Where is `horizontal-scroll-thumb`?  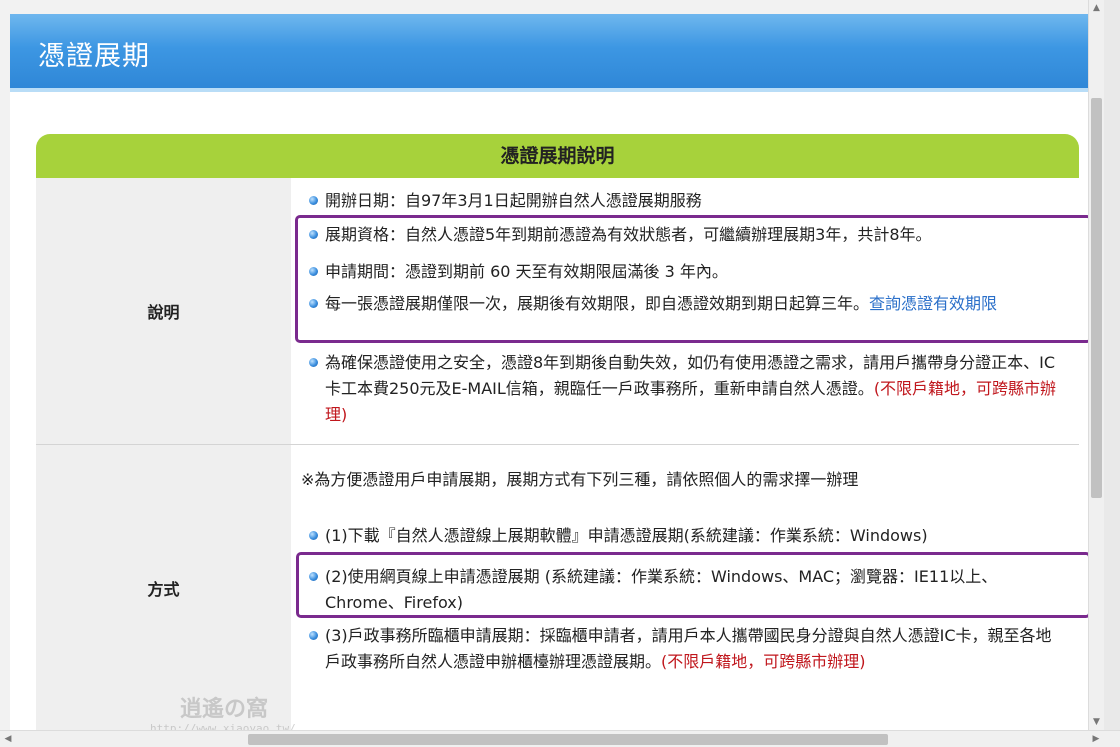 horizontal-scroll-thumb is located at coordinates (568, 739).